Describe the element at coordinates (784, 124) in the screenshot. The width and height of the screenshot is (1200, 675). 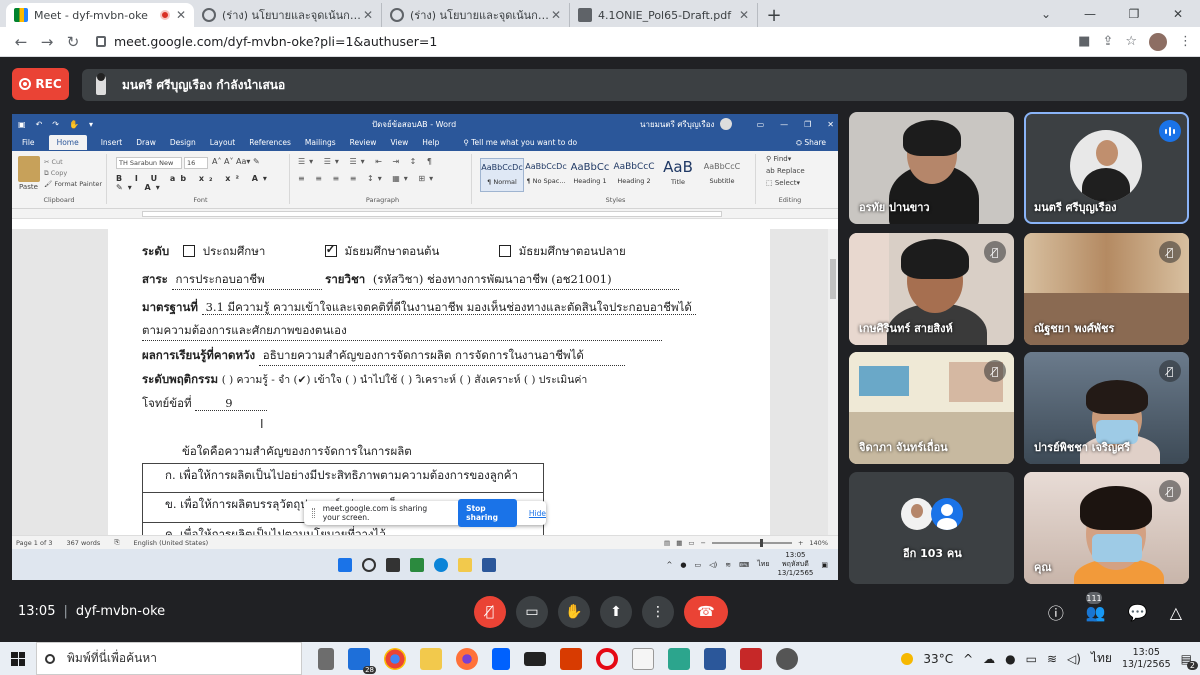
I see `word-minimize-button: —` at that location.